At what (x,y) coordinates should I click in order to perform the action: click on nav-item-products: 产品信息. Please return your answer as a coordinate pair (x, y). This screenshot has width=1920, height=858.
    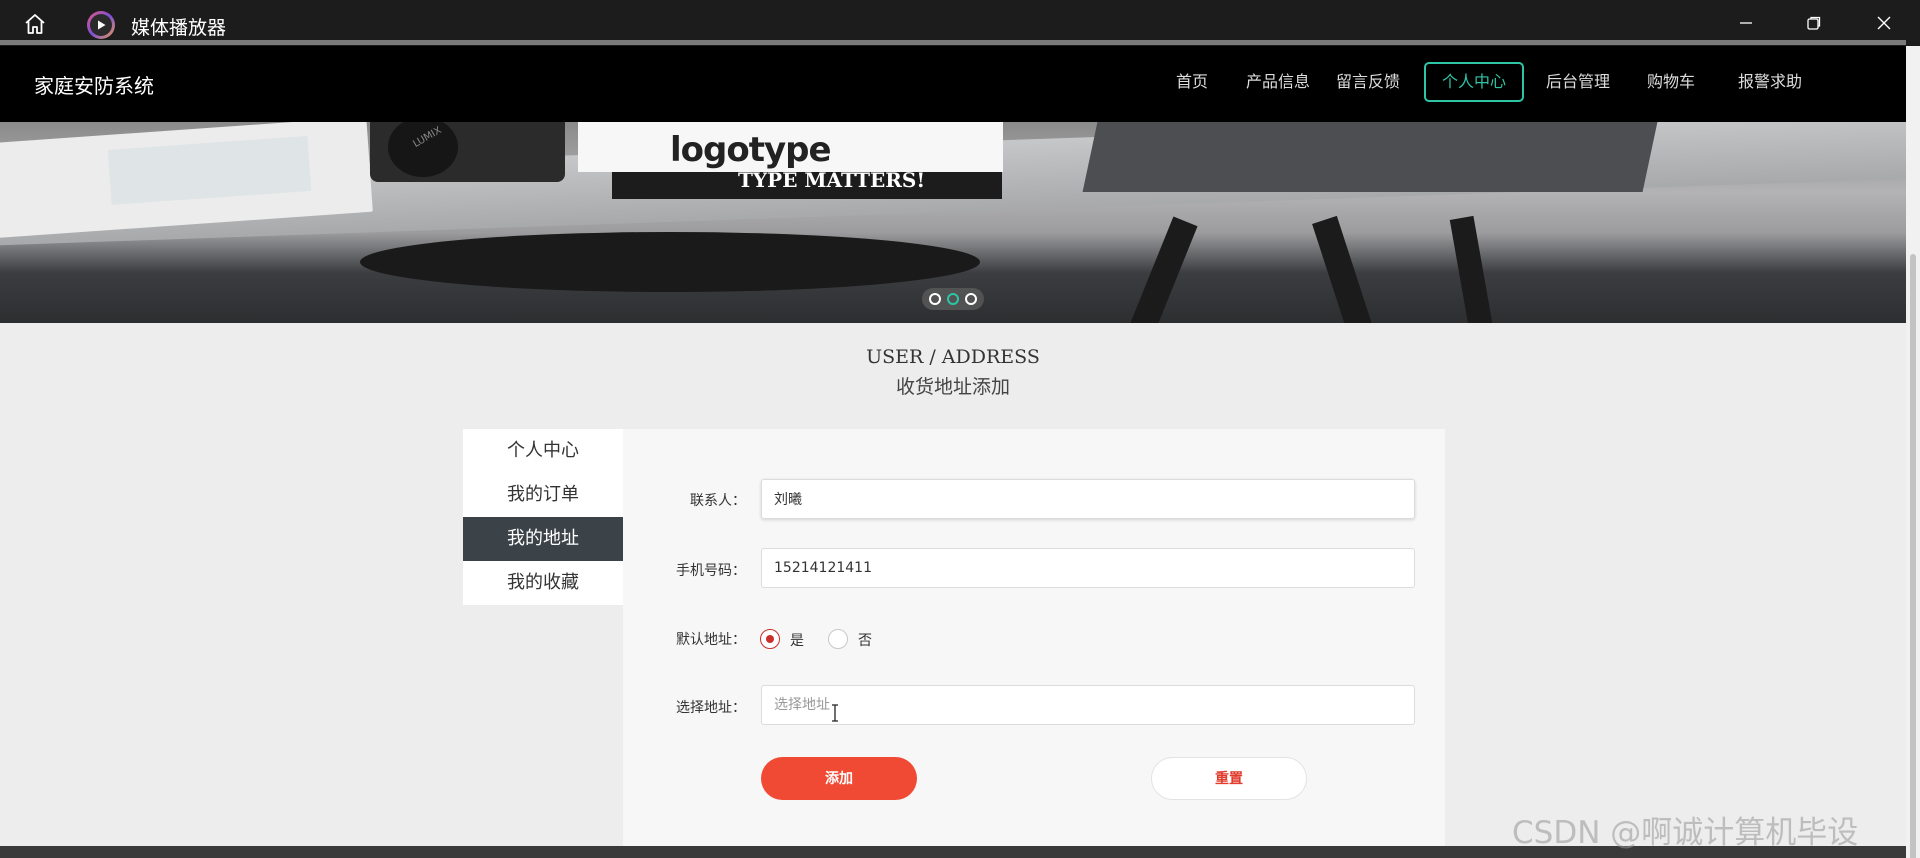
    Looking at the image, I should click on (1278, 82).